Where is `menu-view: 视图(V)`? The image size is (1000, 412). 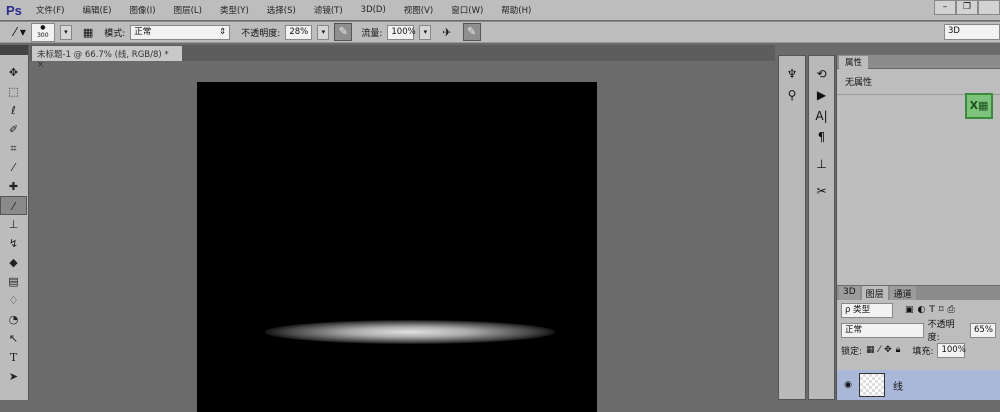
menu-view: 视图(V) is located at coordinates (418, 10).